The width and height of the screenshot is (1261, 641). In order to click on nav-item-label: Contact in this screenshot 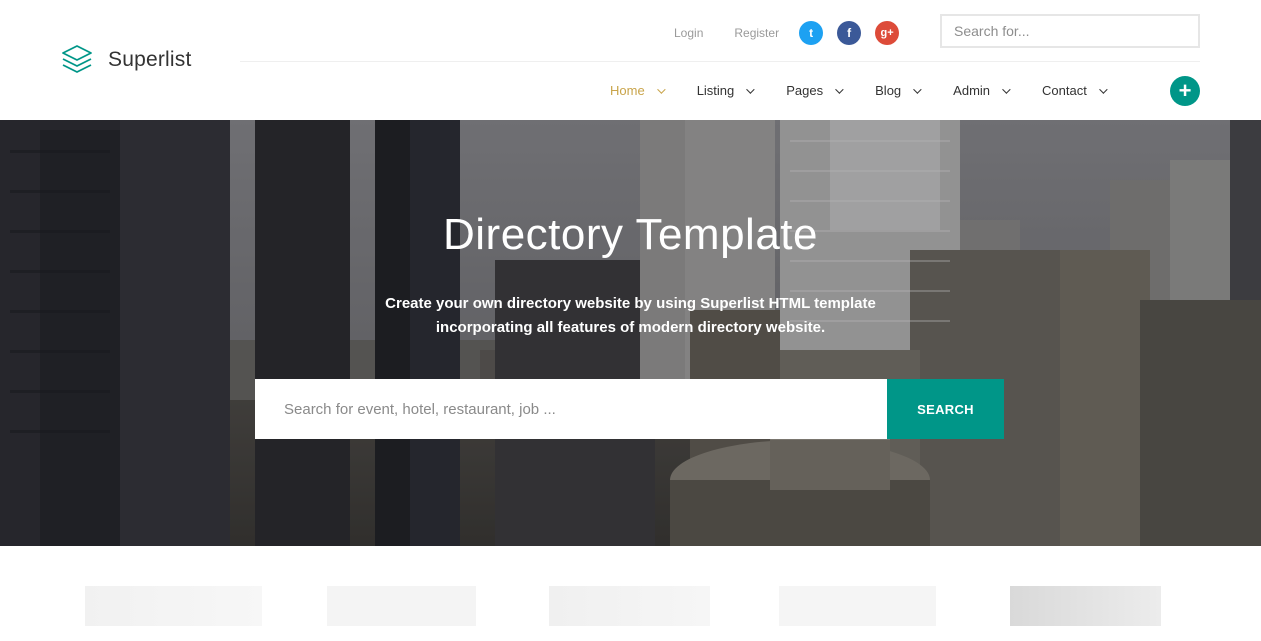, I will do `click(1064, 90)`.